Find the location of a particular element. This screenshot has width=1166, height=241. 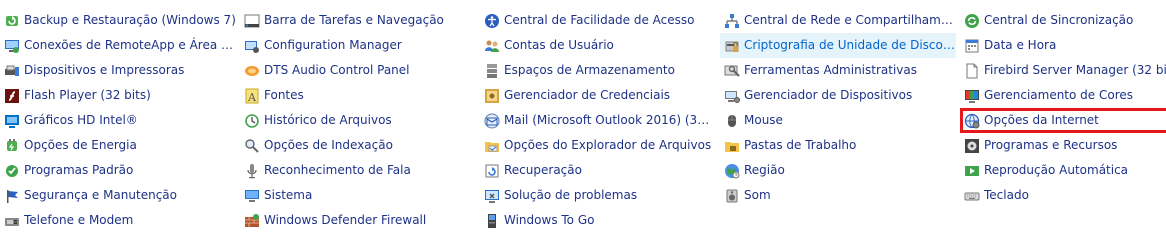

item-mail: Mail (Microsoft Outlook 2016) (32 bits) is located at coordinates (598, 120).